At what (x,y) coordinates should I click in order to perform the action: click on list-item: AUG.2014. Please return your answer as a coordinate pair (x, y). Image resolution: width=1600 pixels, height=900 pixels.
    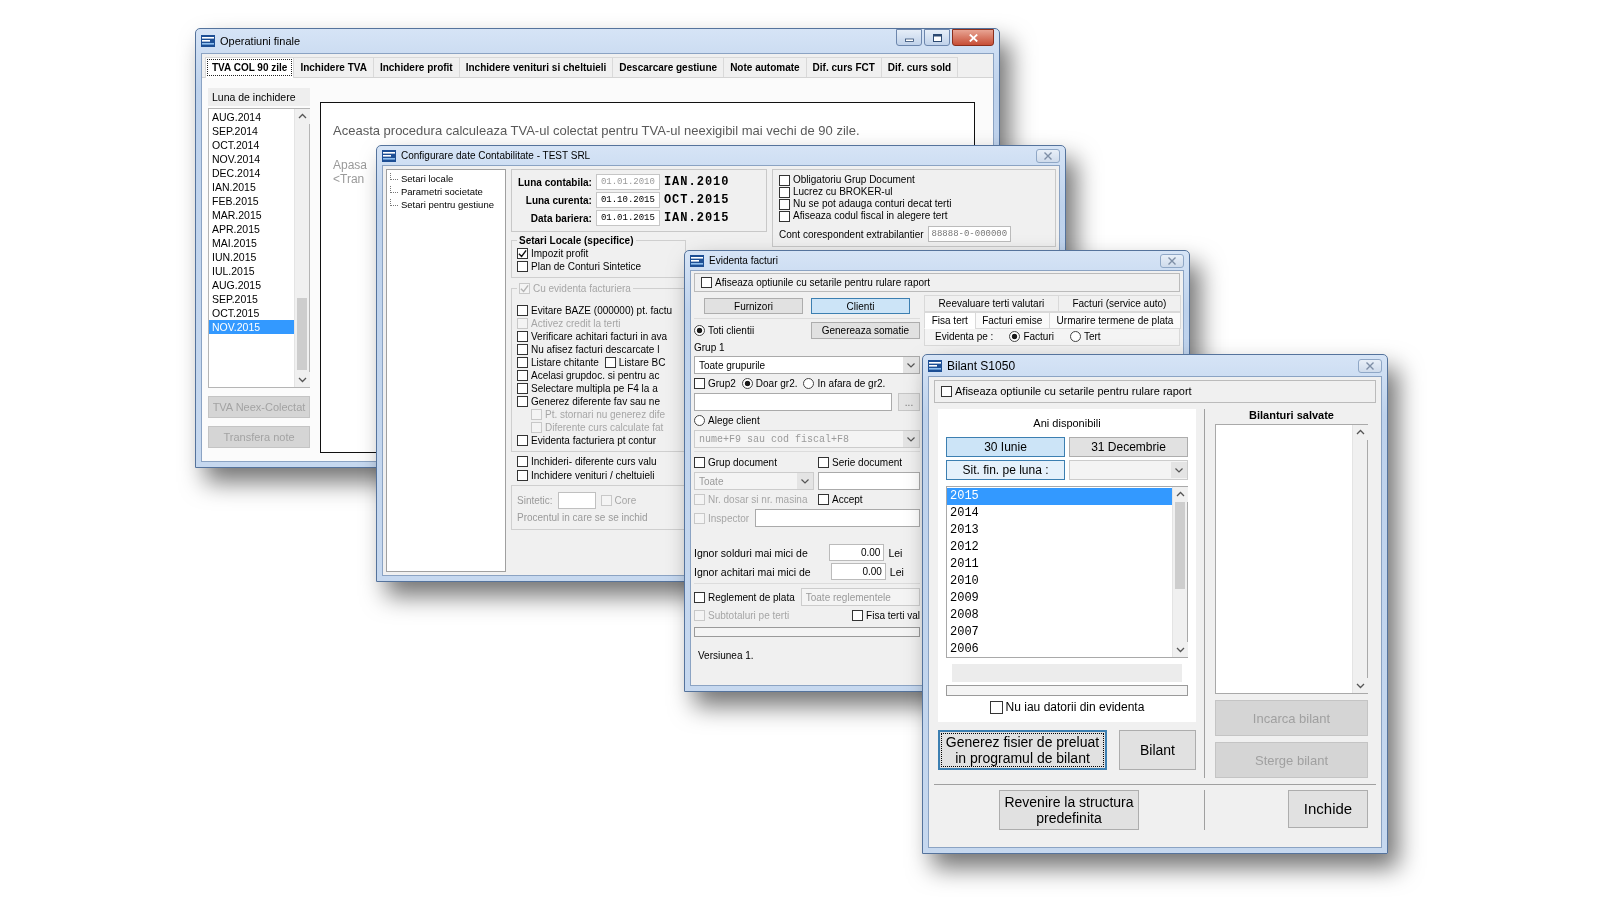
    Looking at the image, I should click on (251, 117).